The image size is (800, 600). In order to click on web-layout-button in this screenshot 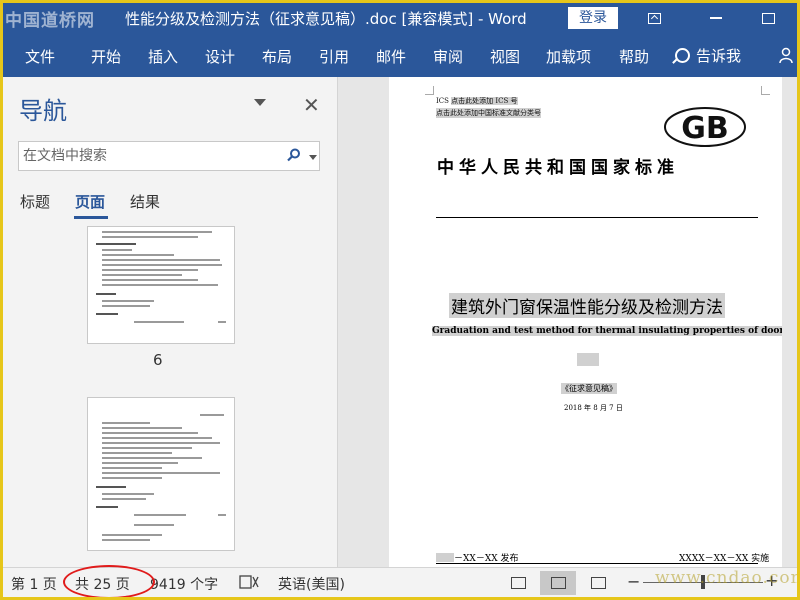, I will do `click(598, 583)`.